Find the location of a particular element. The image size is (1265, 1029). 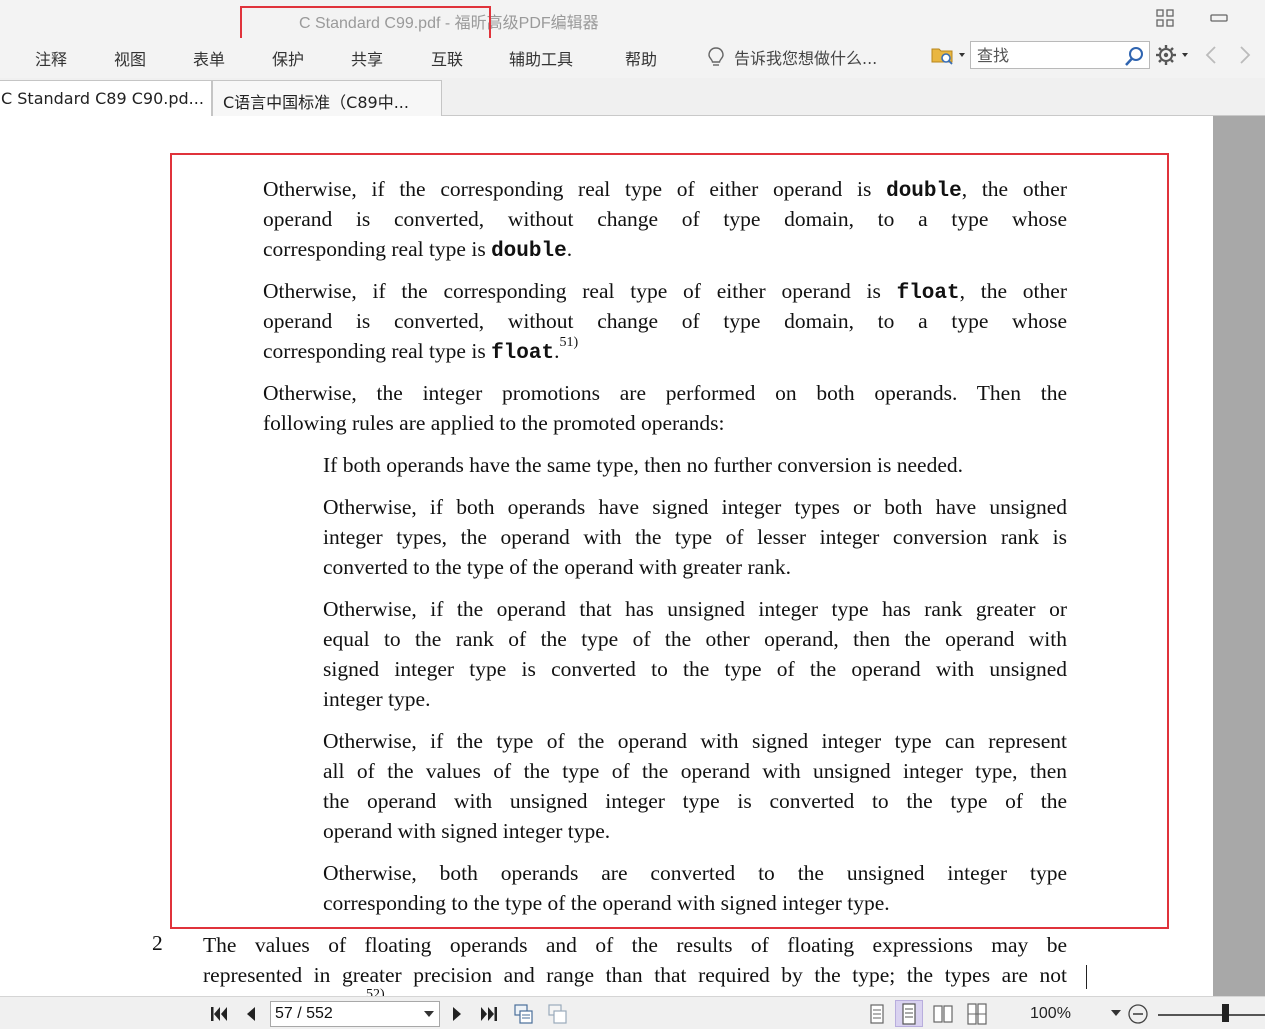

menu-protect: 保护 is located at coordinates (288, 58).